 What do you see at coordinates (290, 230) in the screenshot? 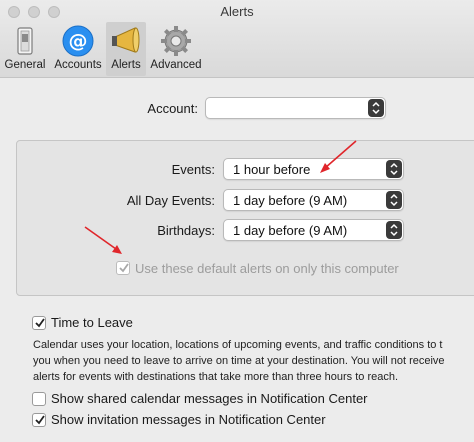
I see `birthdays-alert-value: 1 day before (9 AM)` at bounding box center [290, 230].